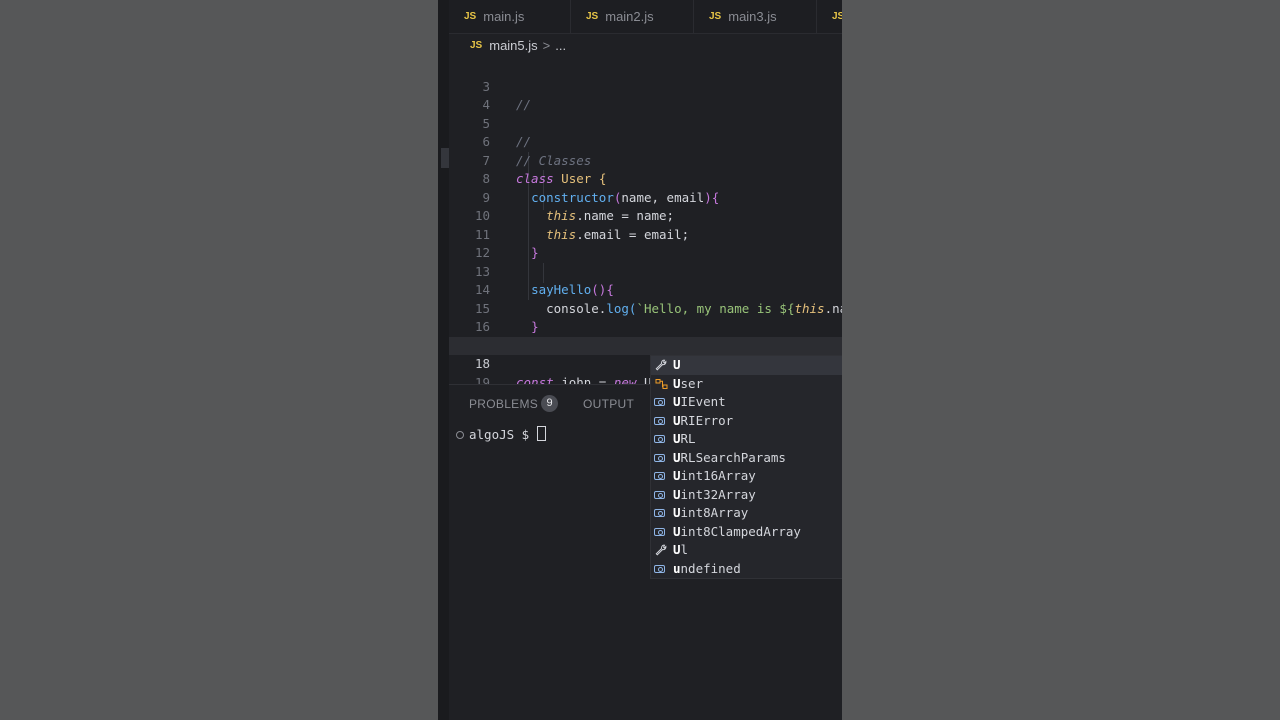 Image resolution: width=1280 pixels, height=720 pixels. What do you see at coordinates (746, 550) in the screenshot?
I see `suggestion-item: Ul` at bounding box center [746, 550].